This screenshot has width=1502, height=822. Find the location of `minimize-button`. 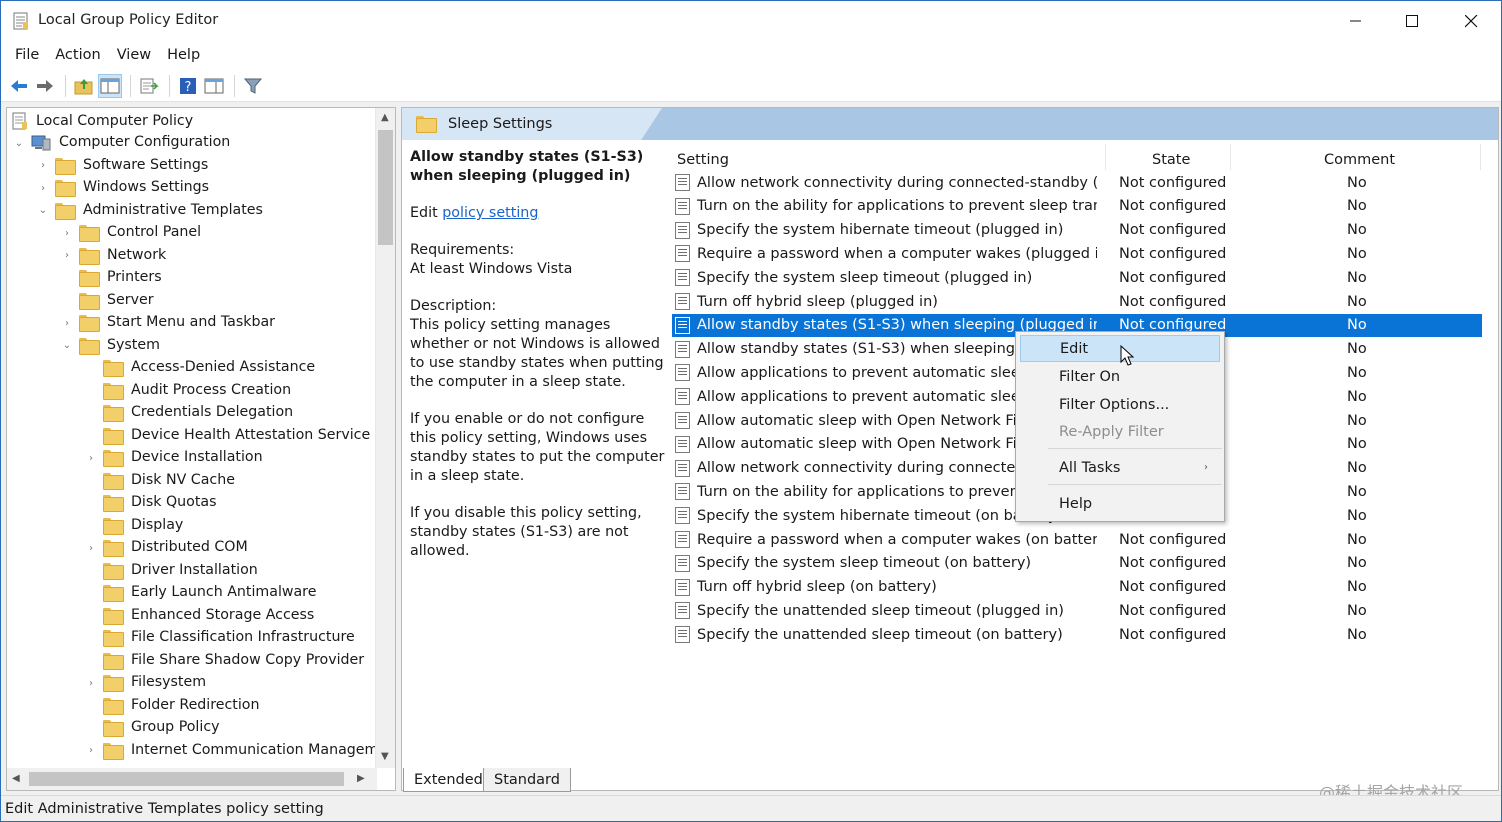

minimize-button is located at coordinates (1356, 21).